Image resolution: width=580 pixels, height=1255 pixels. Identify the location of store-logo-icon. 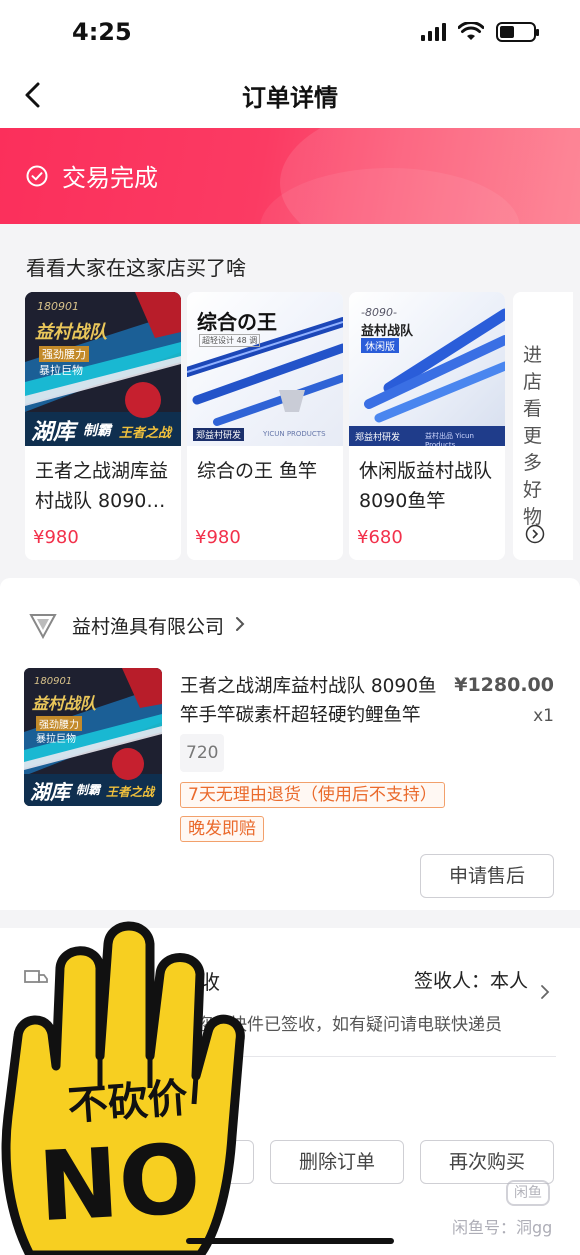
(43, 627).